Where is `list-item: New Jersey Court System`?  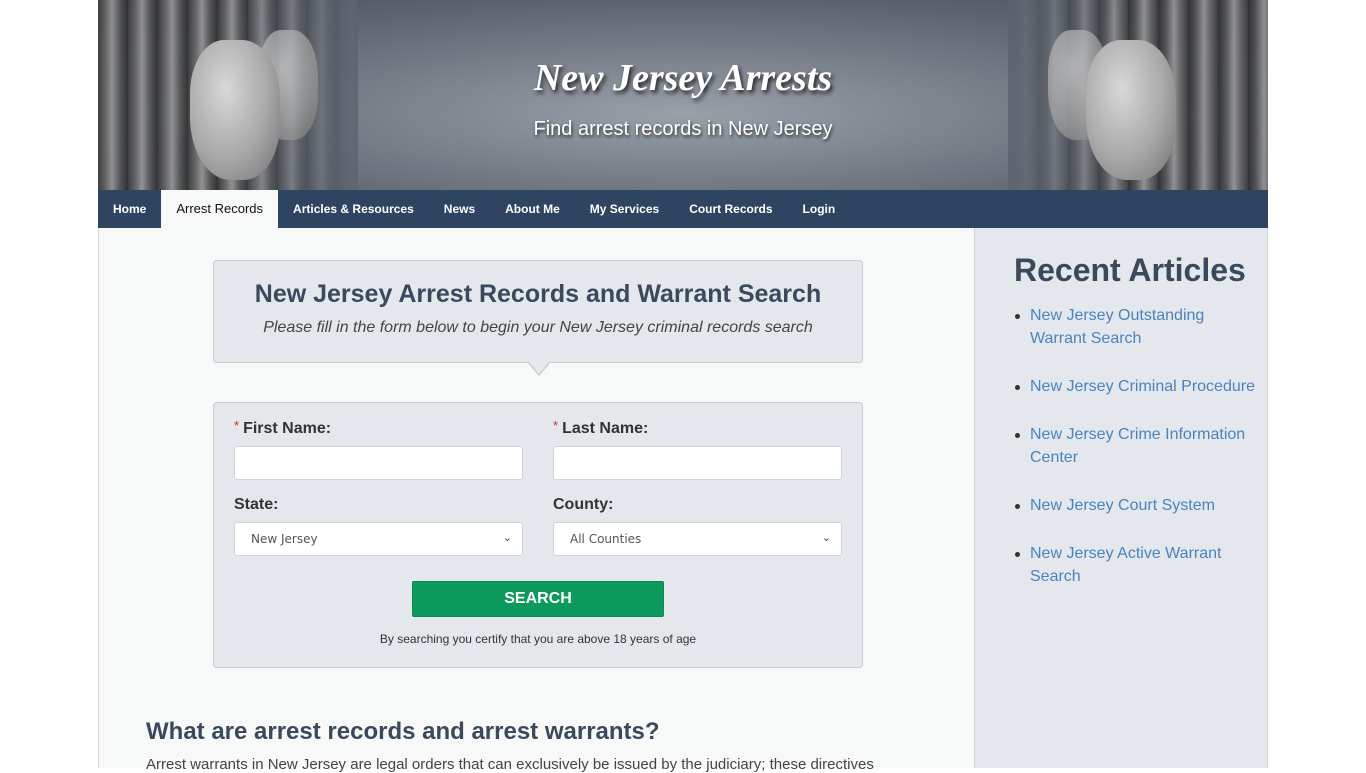
list-item: New Jersey Court System is located at coordinates (1135, 505).